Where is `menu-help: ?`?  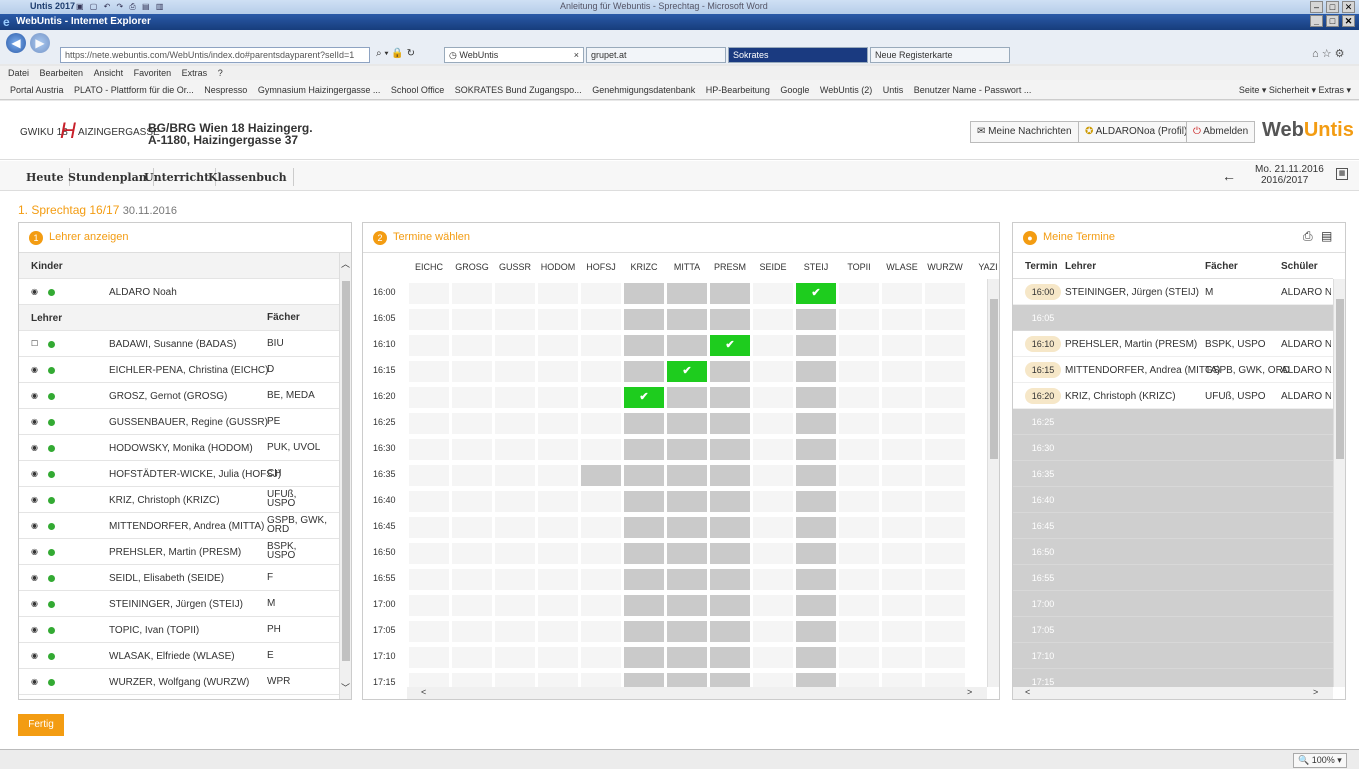 menu-help: ? is located at coordinates (220, 73).